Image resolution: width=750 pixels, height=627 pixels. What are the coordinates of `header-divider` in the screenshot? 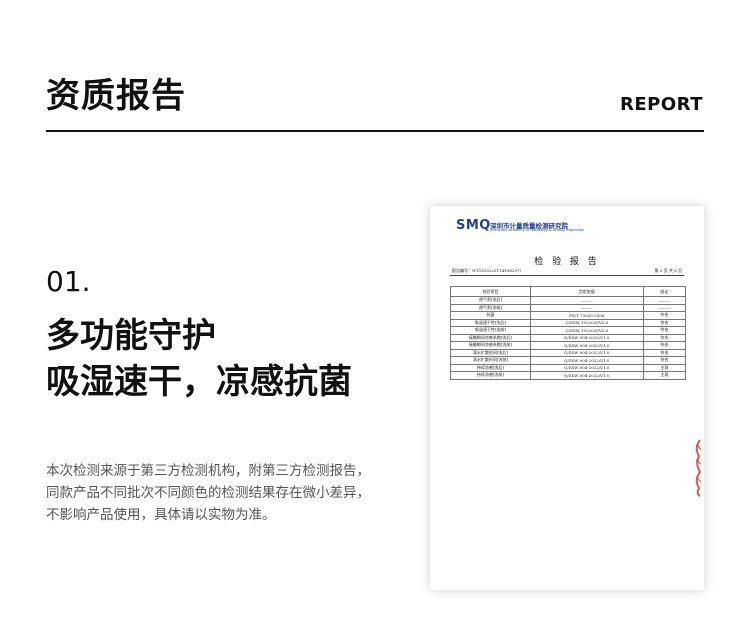 It's located at (375, 131).